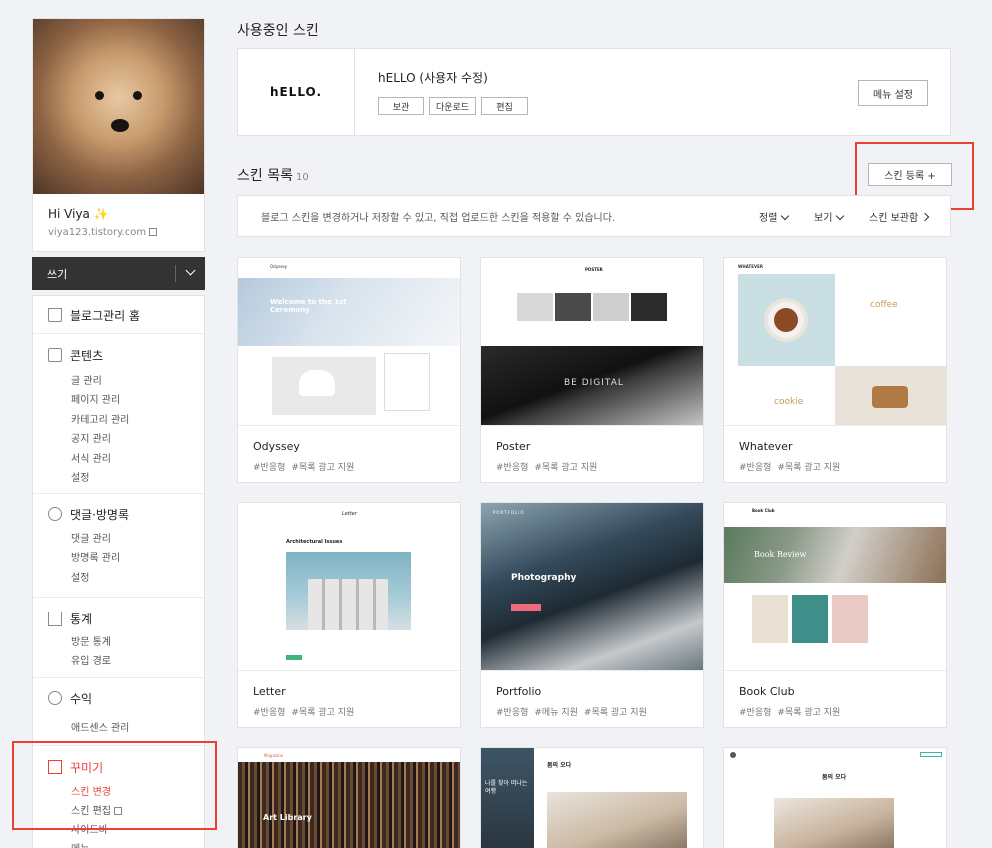  Describe the element at coordinates (91, 640) in the screenshot. I see `sidebar-subitem-visits: 방문 통계` at that location.